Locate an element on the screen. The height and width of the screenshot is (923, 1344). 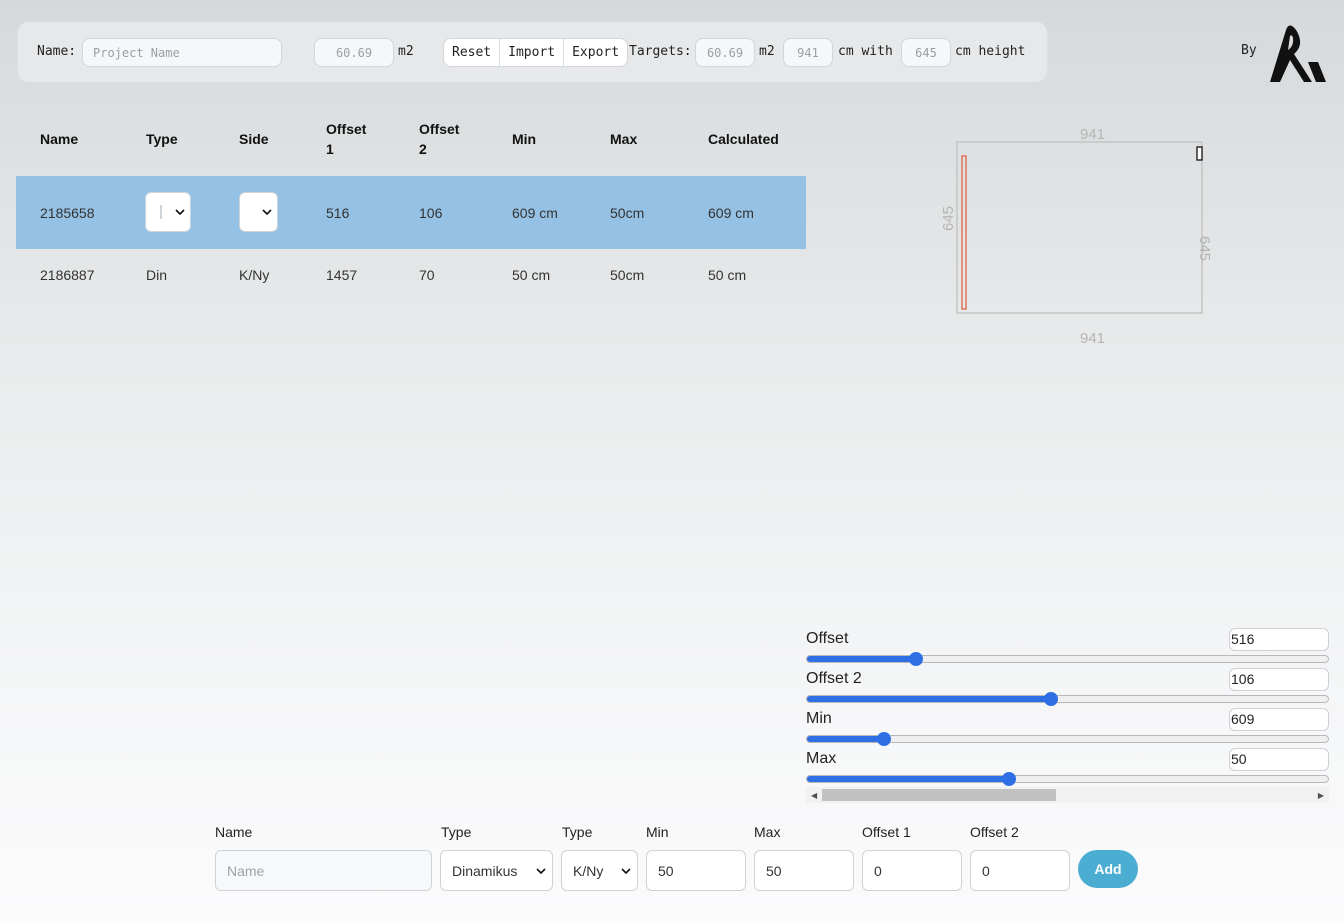
slider-label: Offset 2 is located at coordinates (834, 678).